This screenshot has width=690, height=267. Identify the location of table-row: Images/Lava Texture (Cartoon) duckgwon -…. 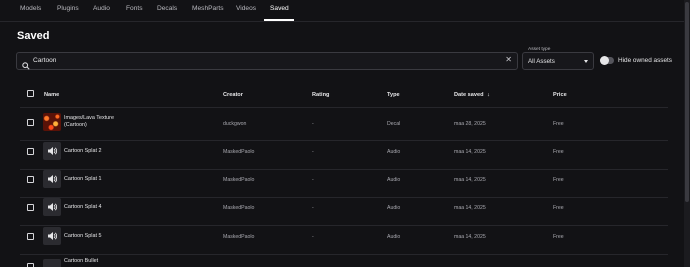
(345, 124).